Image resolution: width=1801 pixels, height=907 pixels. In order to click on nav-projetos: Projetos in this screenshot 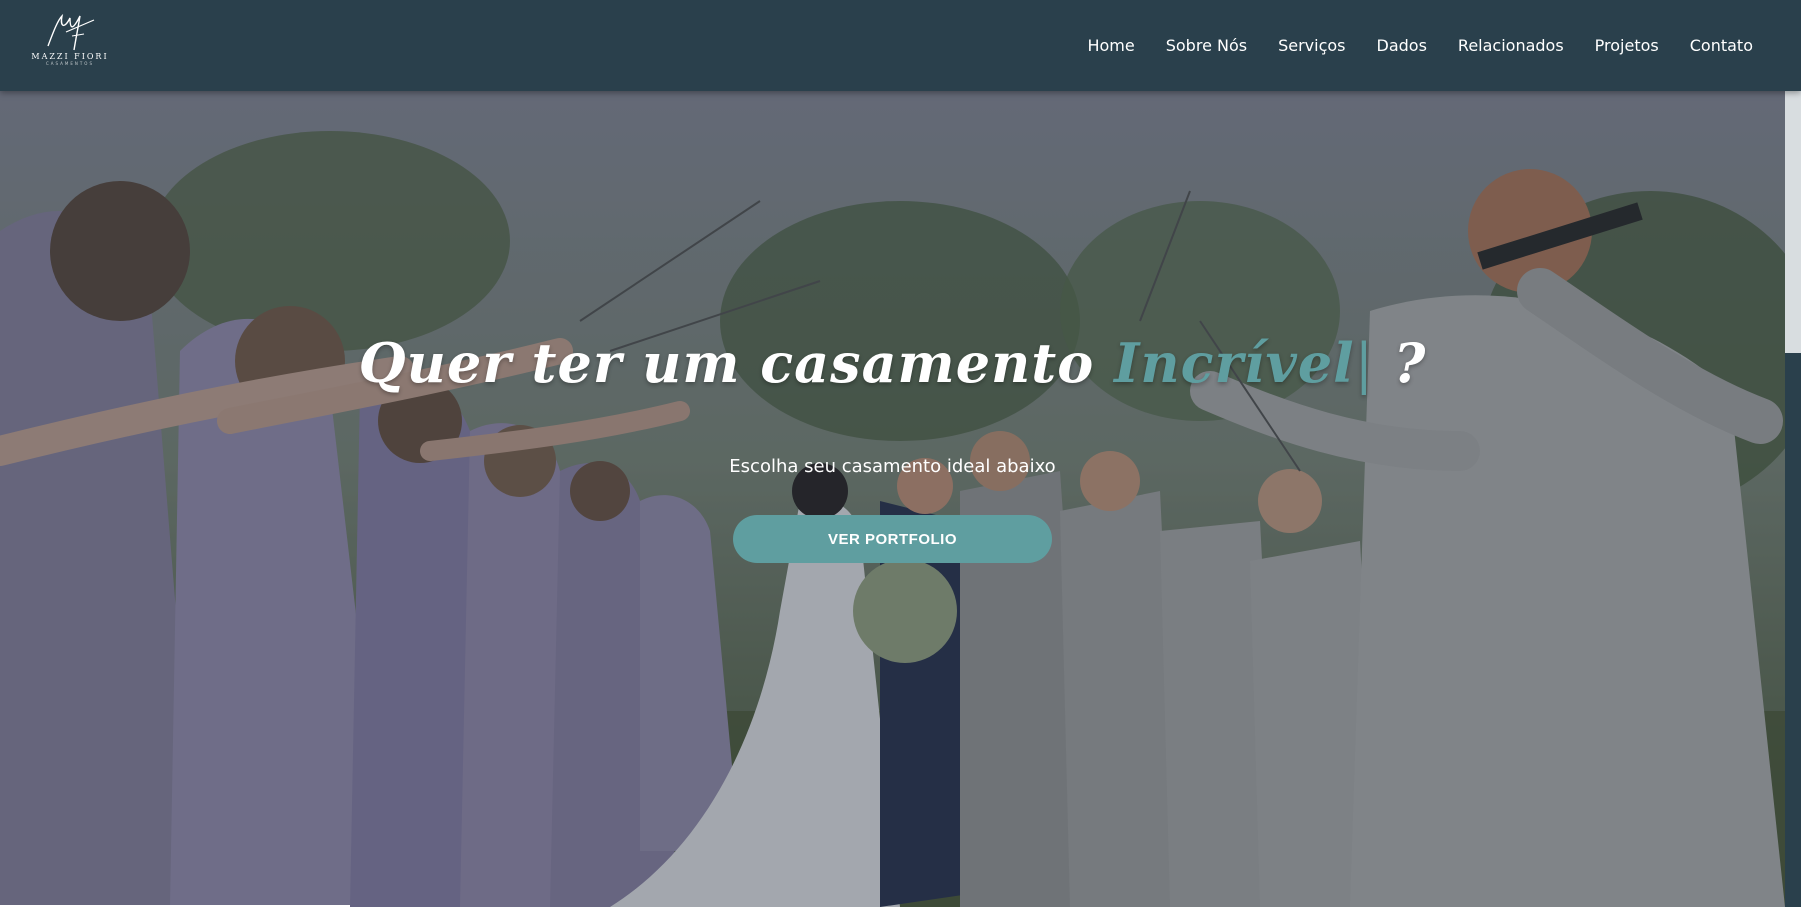, I will do `click(1627, 45)`.